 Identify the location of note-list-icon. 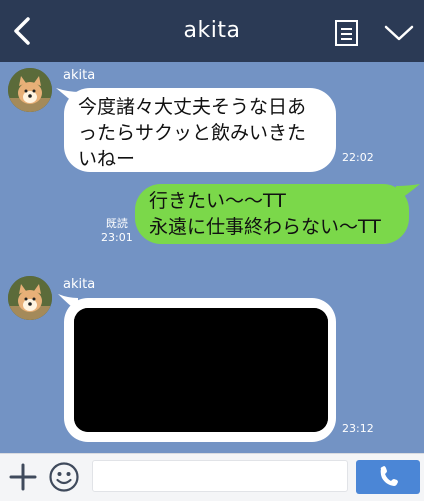
(346, 33).